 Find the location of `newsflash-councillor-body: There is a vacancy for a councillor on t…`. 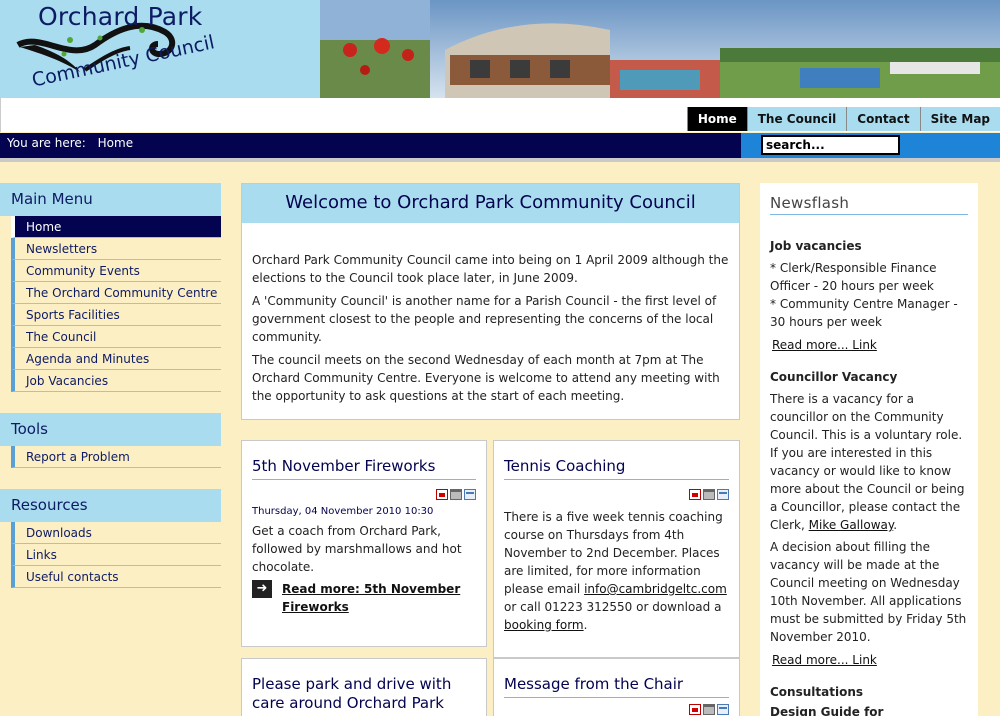

newsflash-councillor-body: There is a vacancy for a councillor on t… is located at coordinates (867, 462).